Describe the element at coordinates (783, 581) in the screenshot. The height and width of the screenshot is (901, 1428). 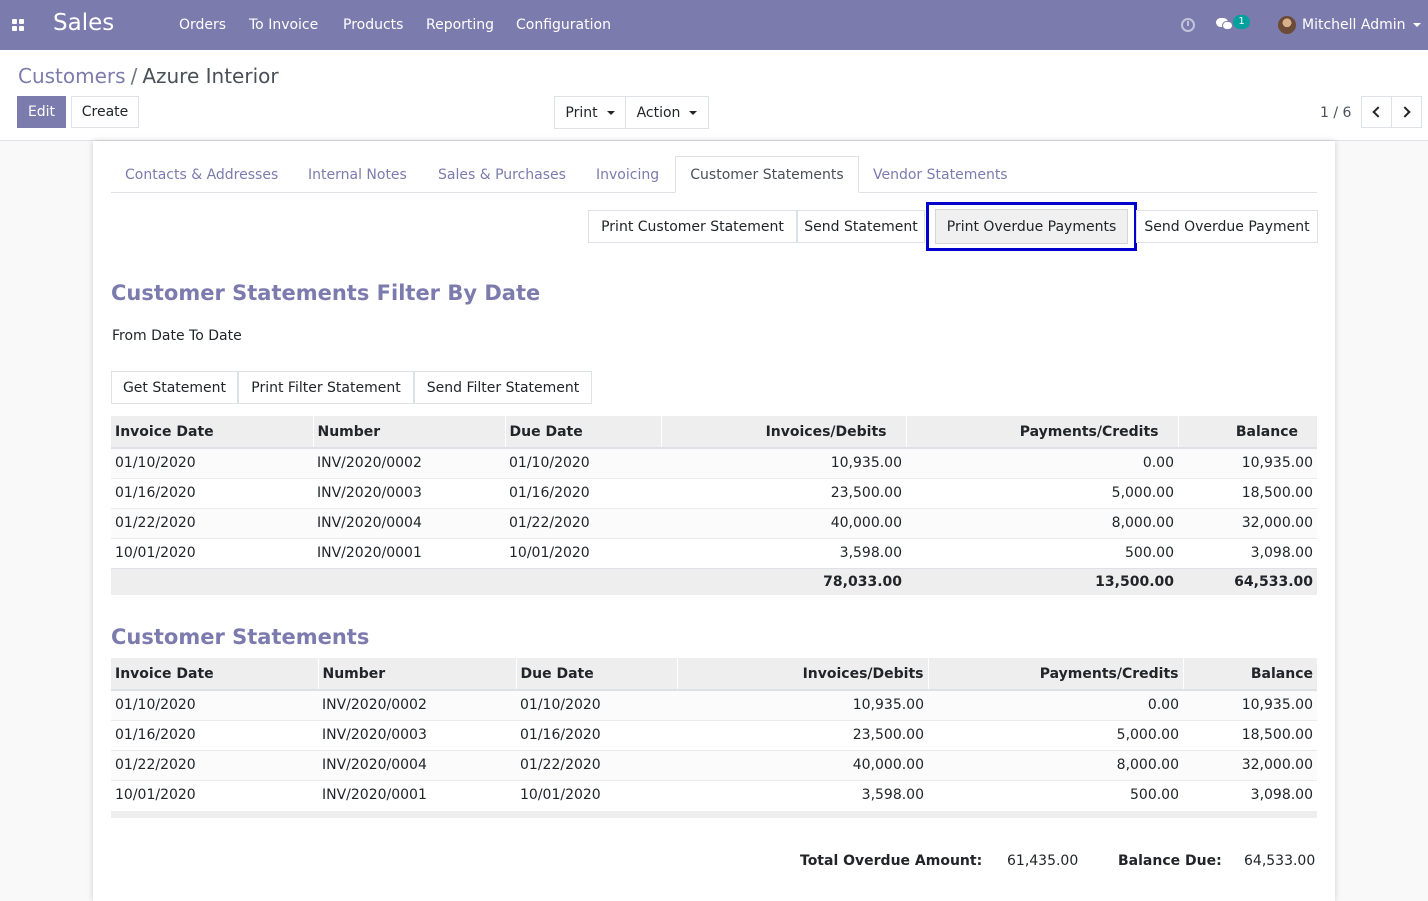
I see `total-invoices-debits: 78,033.00` at that location.